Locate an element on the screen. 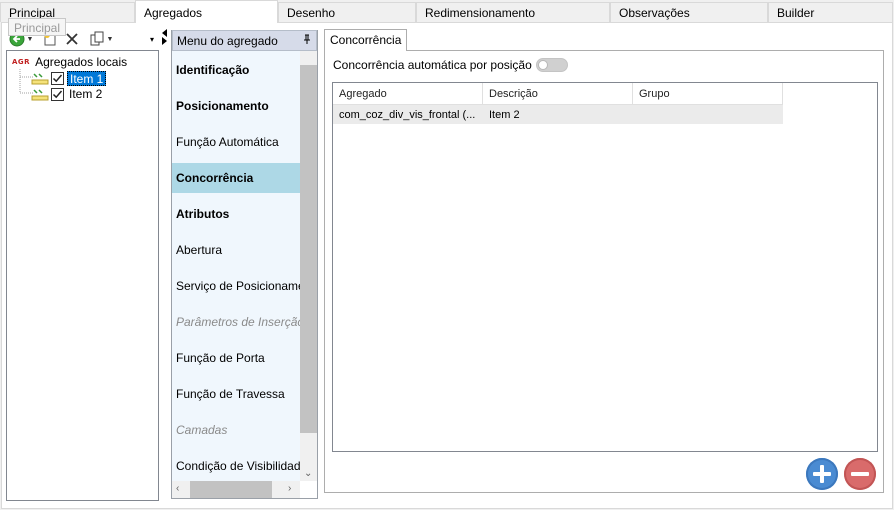 This screenshot has width=894, height=510. overflow-chevron-icon: ▾ is located at coordinates (151, 39).